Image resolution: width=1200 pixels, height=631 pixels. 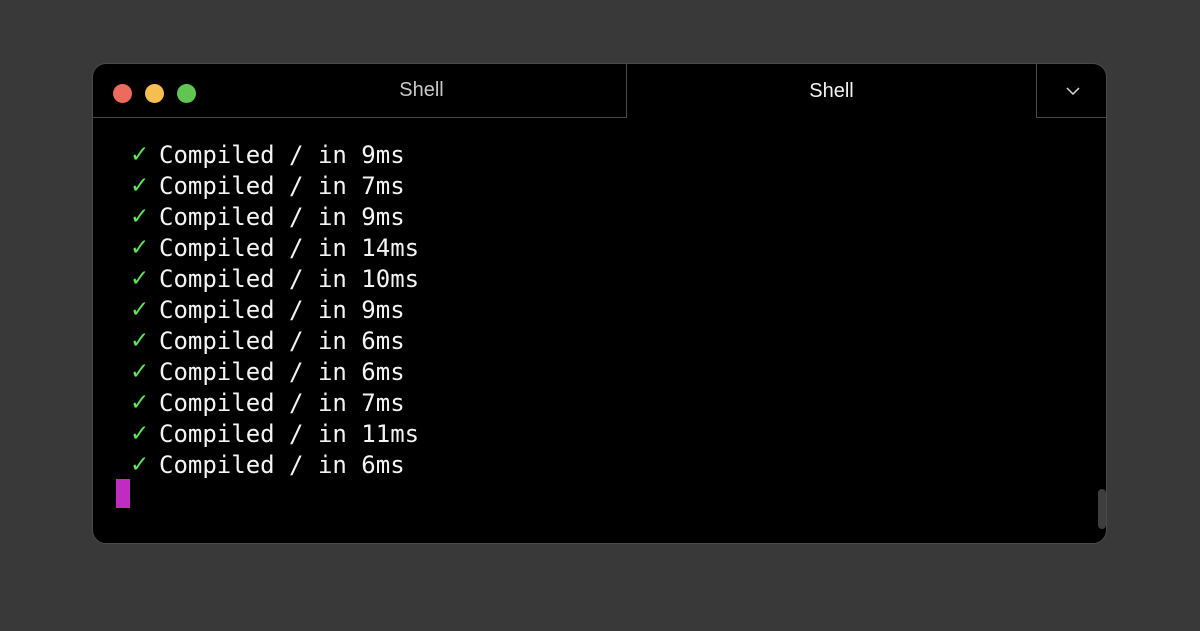 I want to click on tab-menu-button, so click(x=1071, y=91).